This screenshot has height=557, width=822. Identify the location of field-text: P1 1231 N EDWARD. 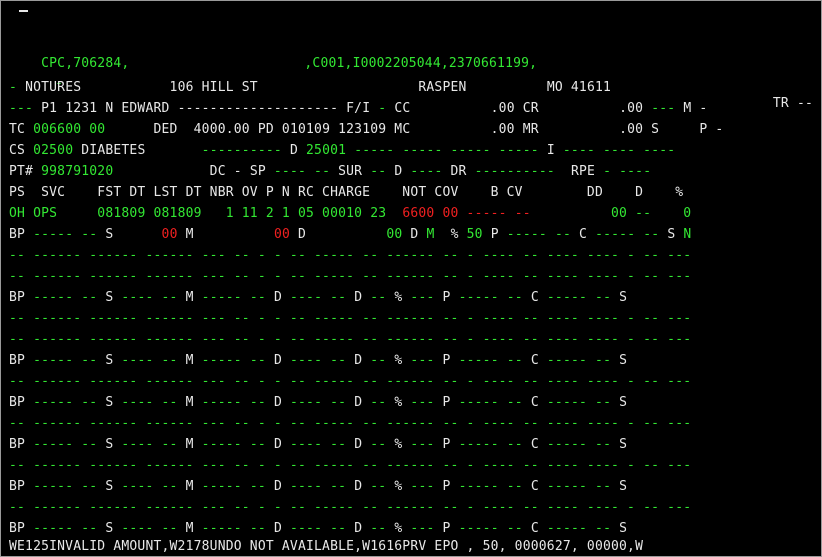
(109, 108).